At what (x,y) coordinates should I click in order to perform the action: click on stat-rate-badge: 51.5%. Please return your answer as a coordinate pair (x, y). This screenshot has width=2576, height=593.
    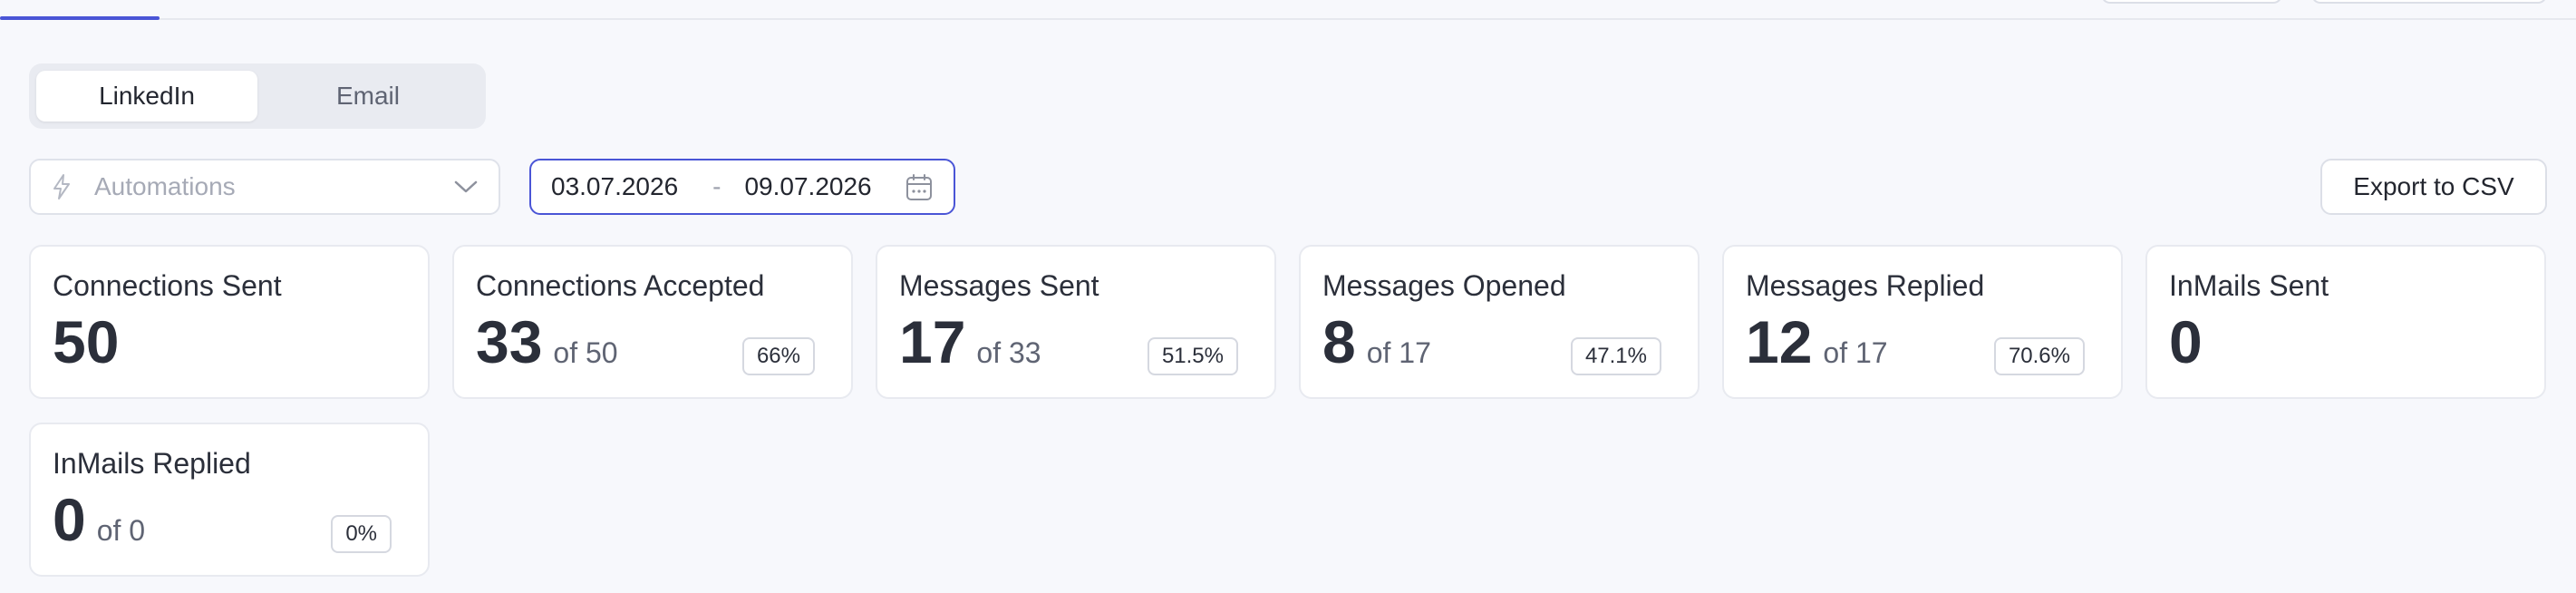
    Looking at the image, I should click on (1192, 356).